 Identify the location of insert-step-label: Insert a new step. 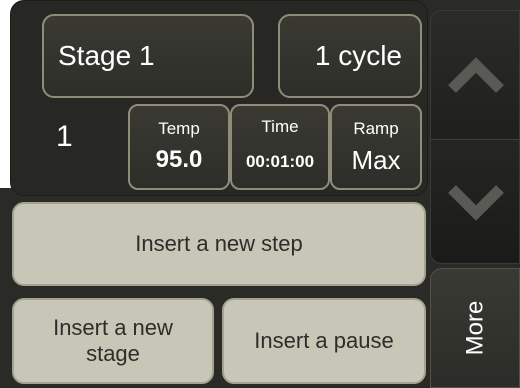
(219, 243).